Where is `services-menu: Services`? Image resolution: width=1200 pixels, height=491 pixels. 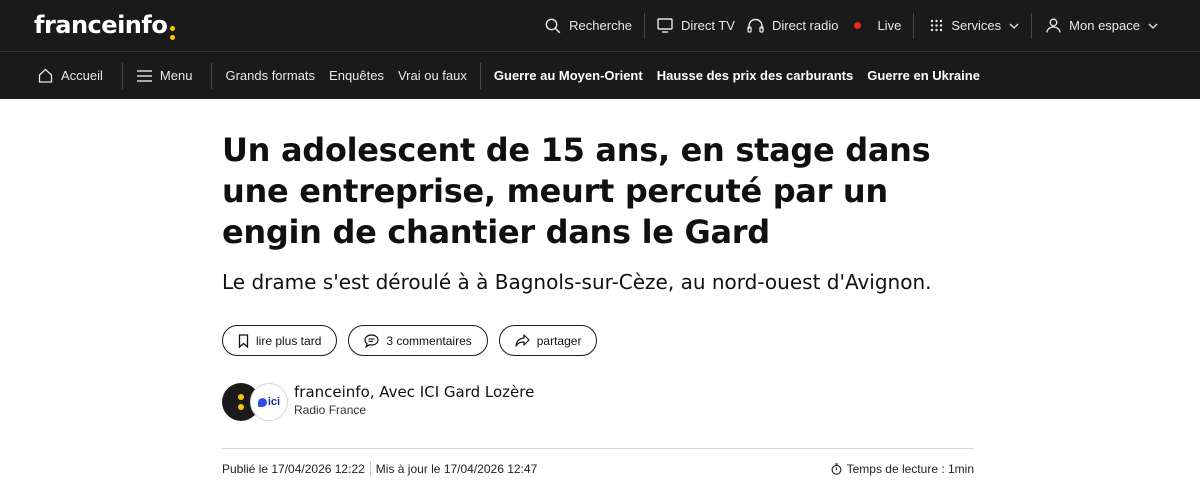
services-menu: Services is located at coordinates (972, 25).